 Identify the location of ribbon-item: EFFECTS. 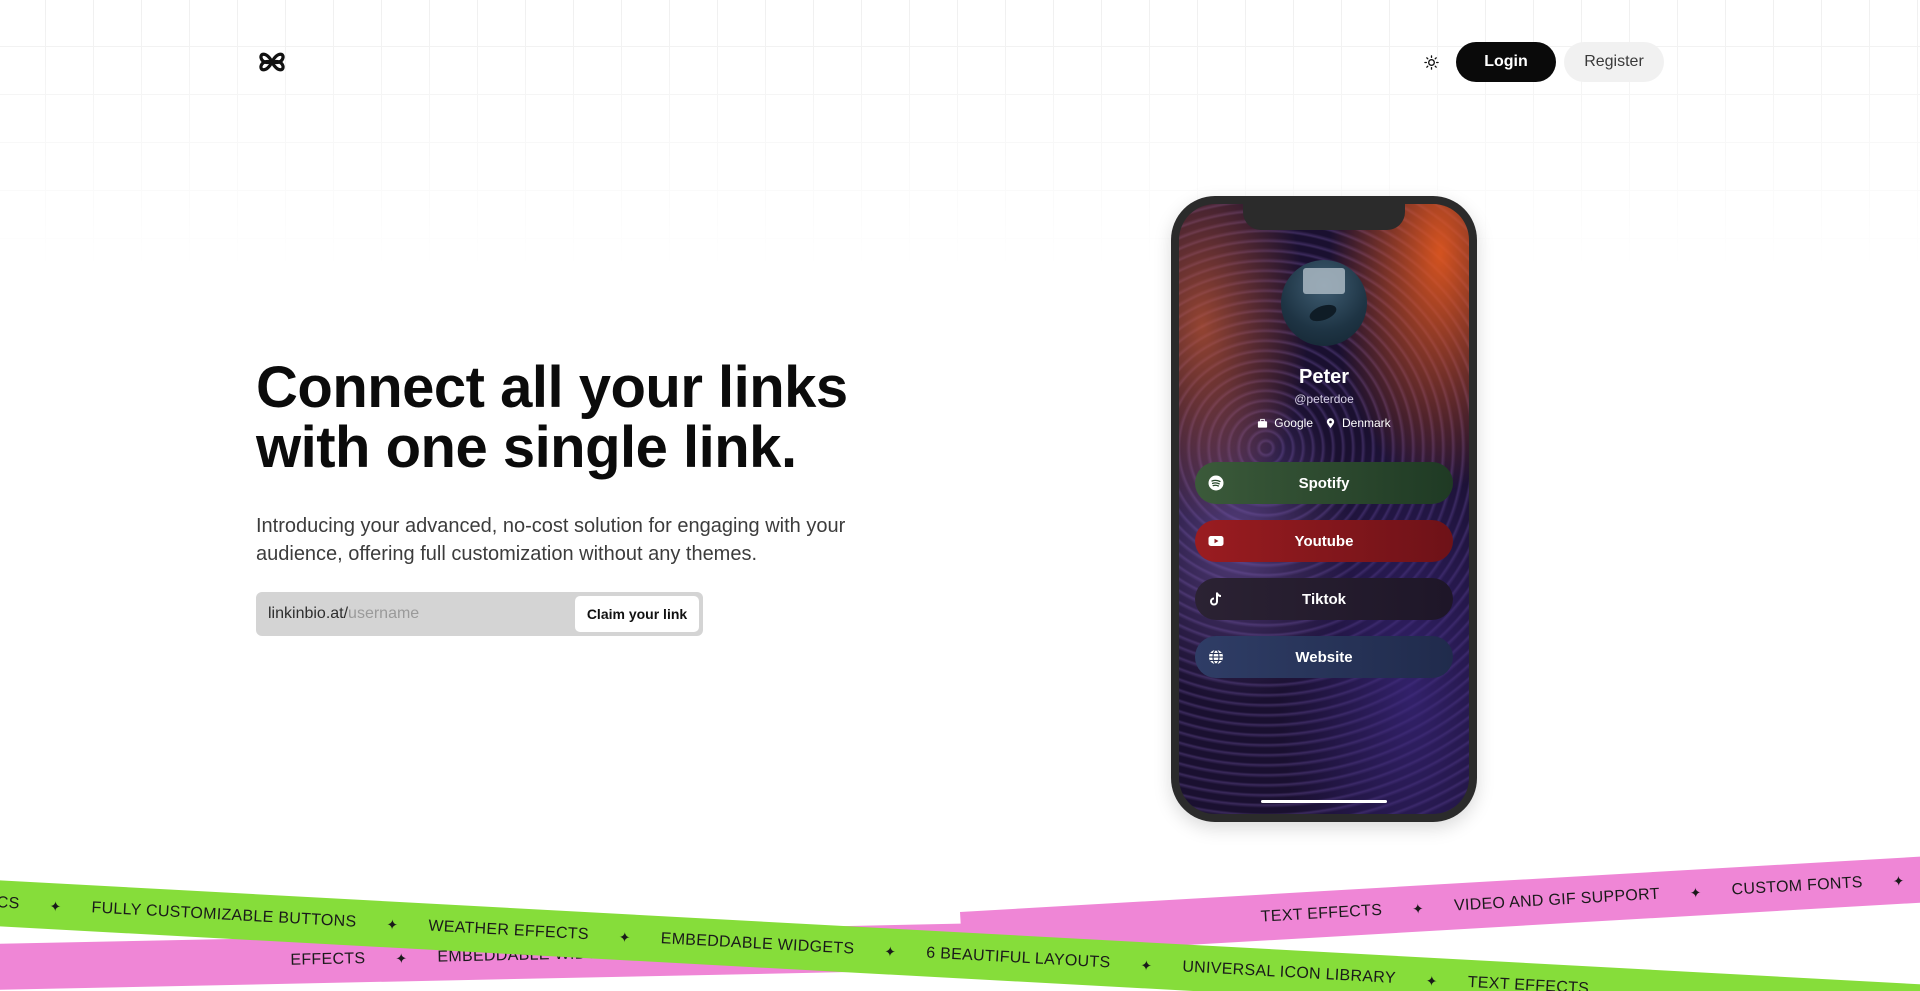
(328, 959).